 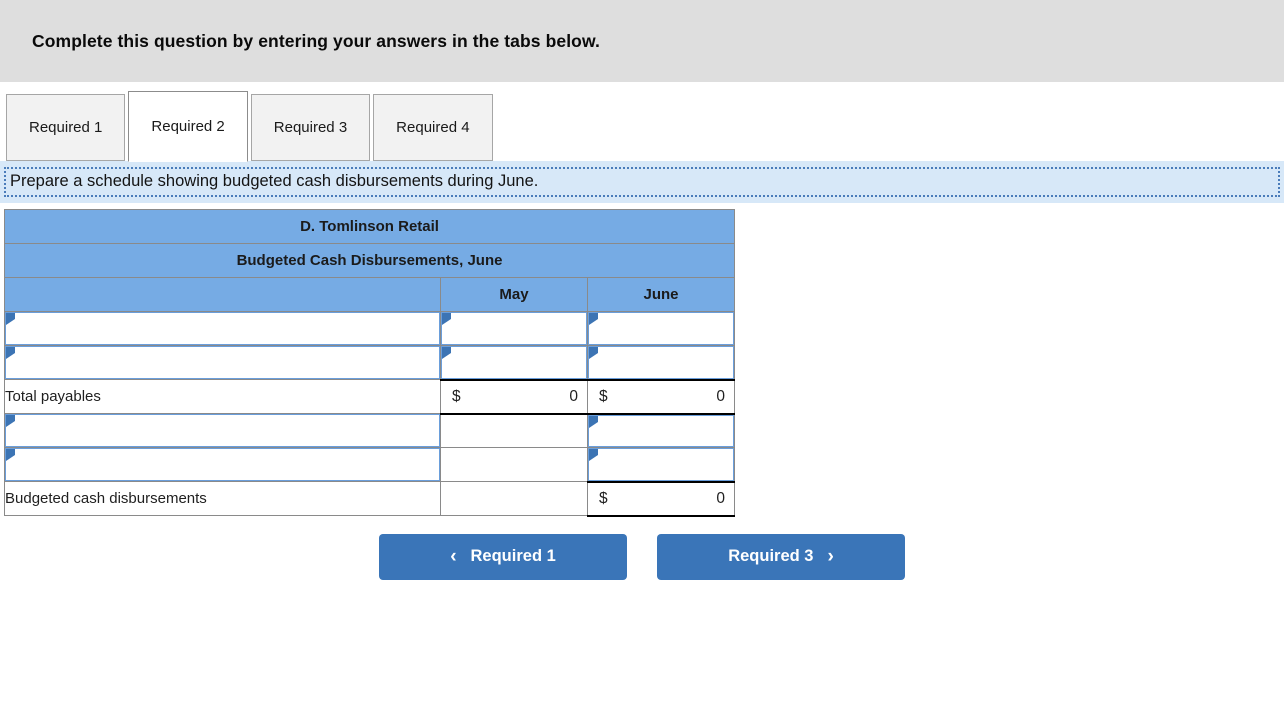 What do you see at coordinates (513, 556) in the screenshot?
I see `previous-requirement-label: Required 1` at bounding box center [513, 556].